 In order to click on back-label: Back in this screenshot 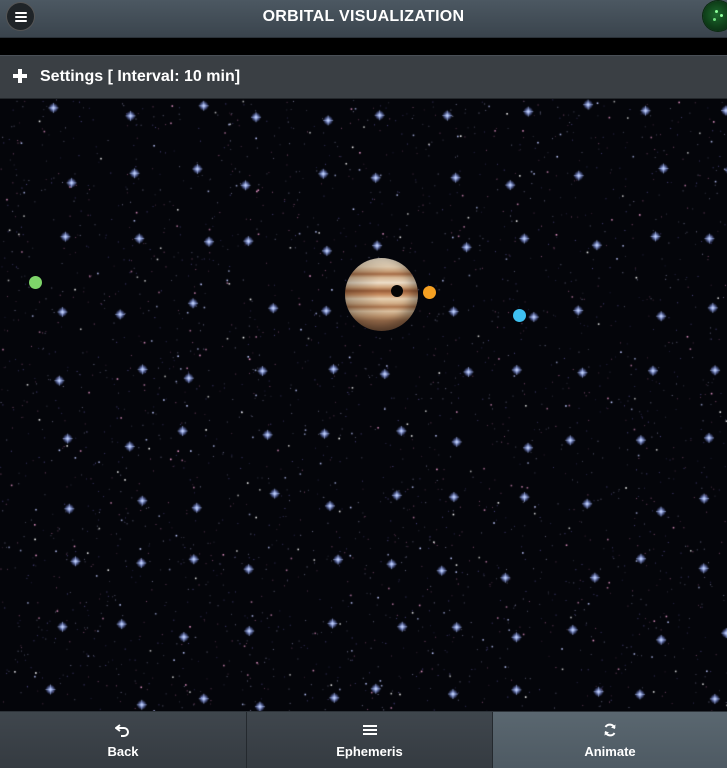, I will do `click(123, 751)`.